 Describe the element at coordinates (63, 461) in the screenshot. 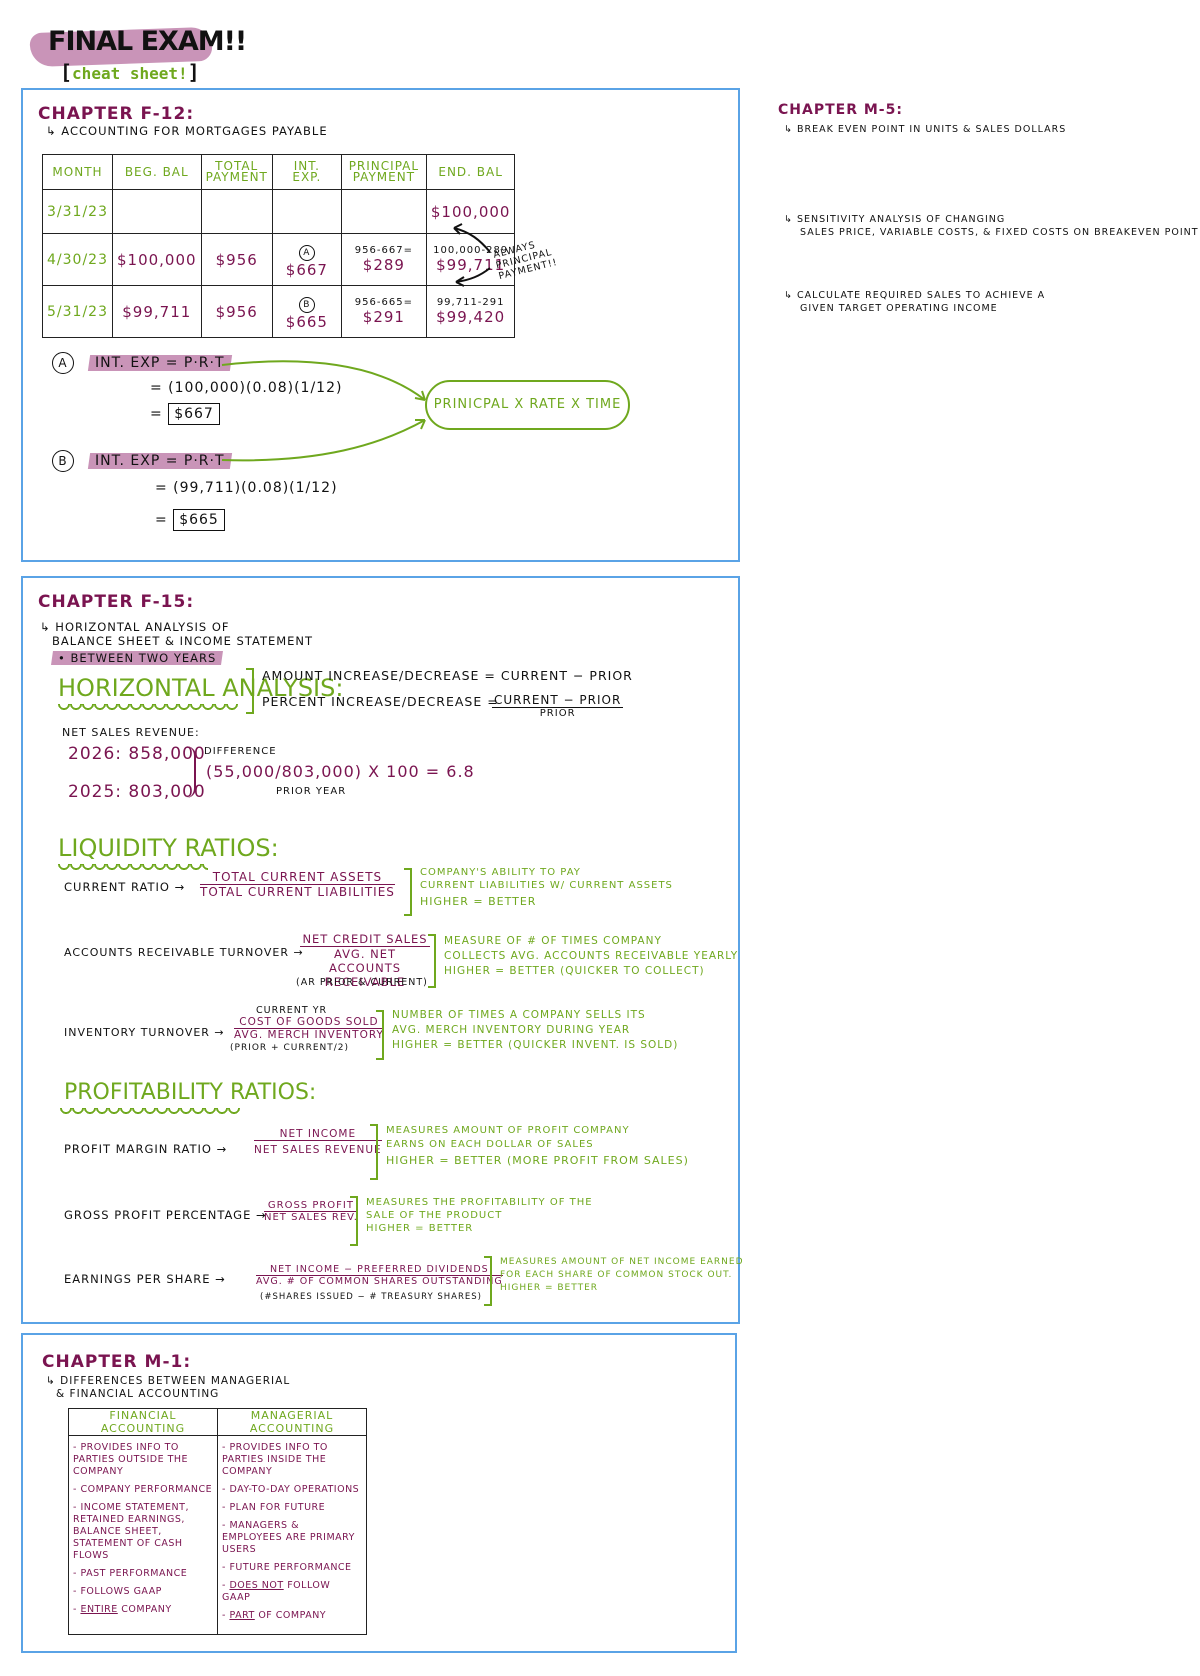

I see `marker-b-icon: B` at that location.